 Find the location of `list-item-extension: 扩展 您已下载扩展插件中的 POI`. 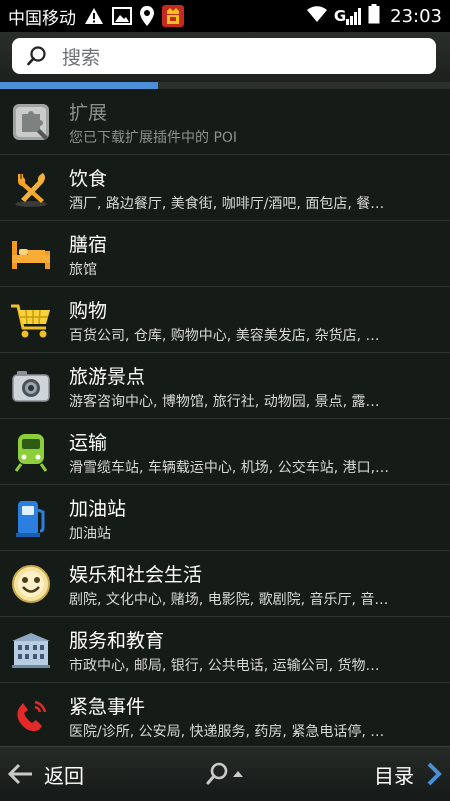

list-item-extension: 扩展 您已下载扩展插件中的 POI is located at coordinates (225, 122).